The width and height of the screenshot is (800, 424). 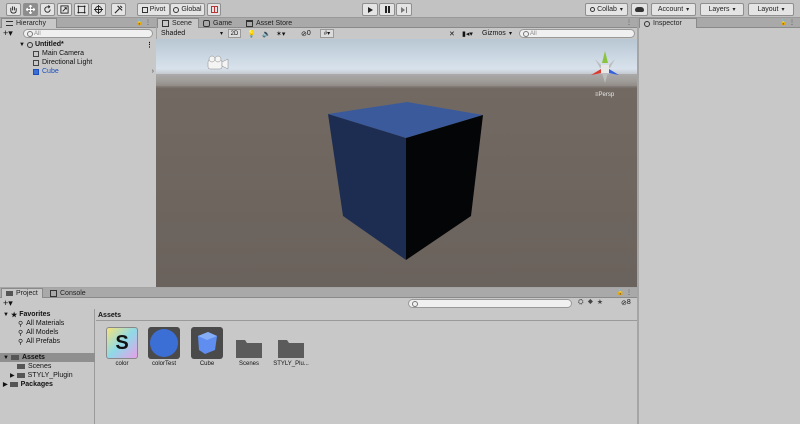 What do you see at coordinates (192, 33) in the screenshot?
I see `shading-mode-dropdown: Shaded ▾` at bounding box center [192, 33].